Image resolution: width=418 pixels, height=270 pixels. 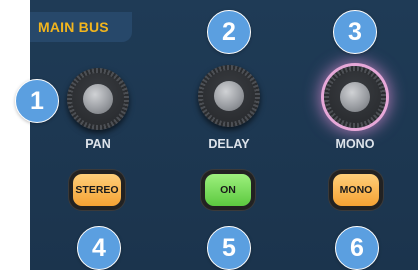 I want to click on callout-3: 3, so click(x=355, y=32).